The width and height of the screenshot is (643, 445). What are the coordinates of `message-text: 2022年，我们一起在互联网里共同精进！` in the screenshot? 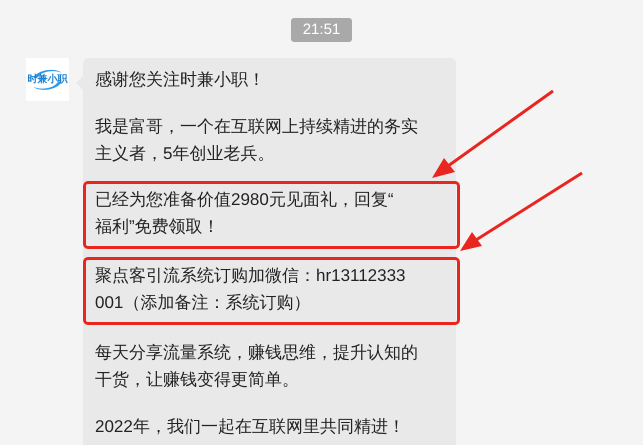 It's located at (250, 427).